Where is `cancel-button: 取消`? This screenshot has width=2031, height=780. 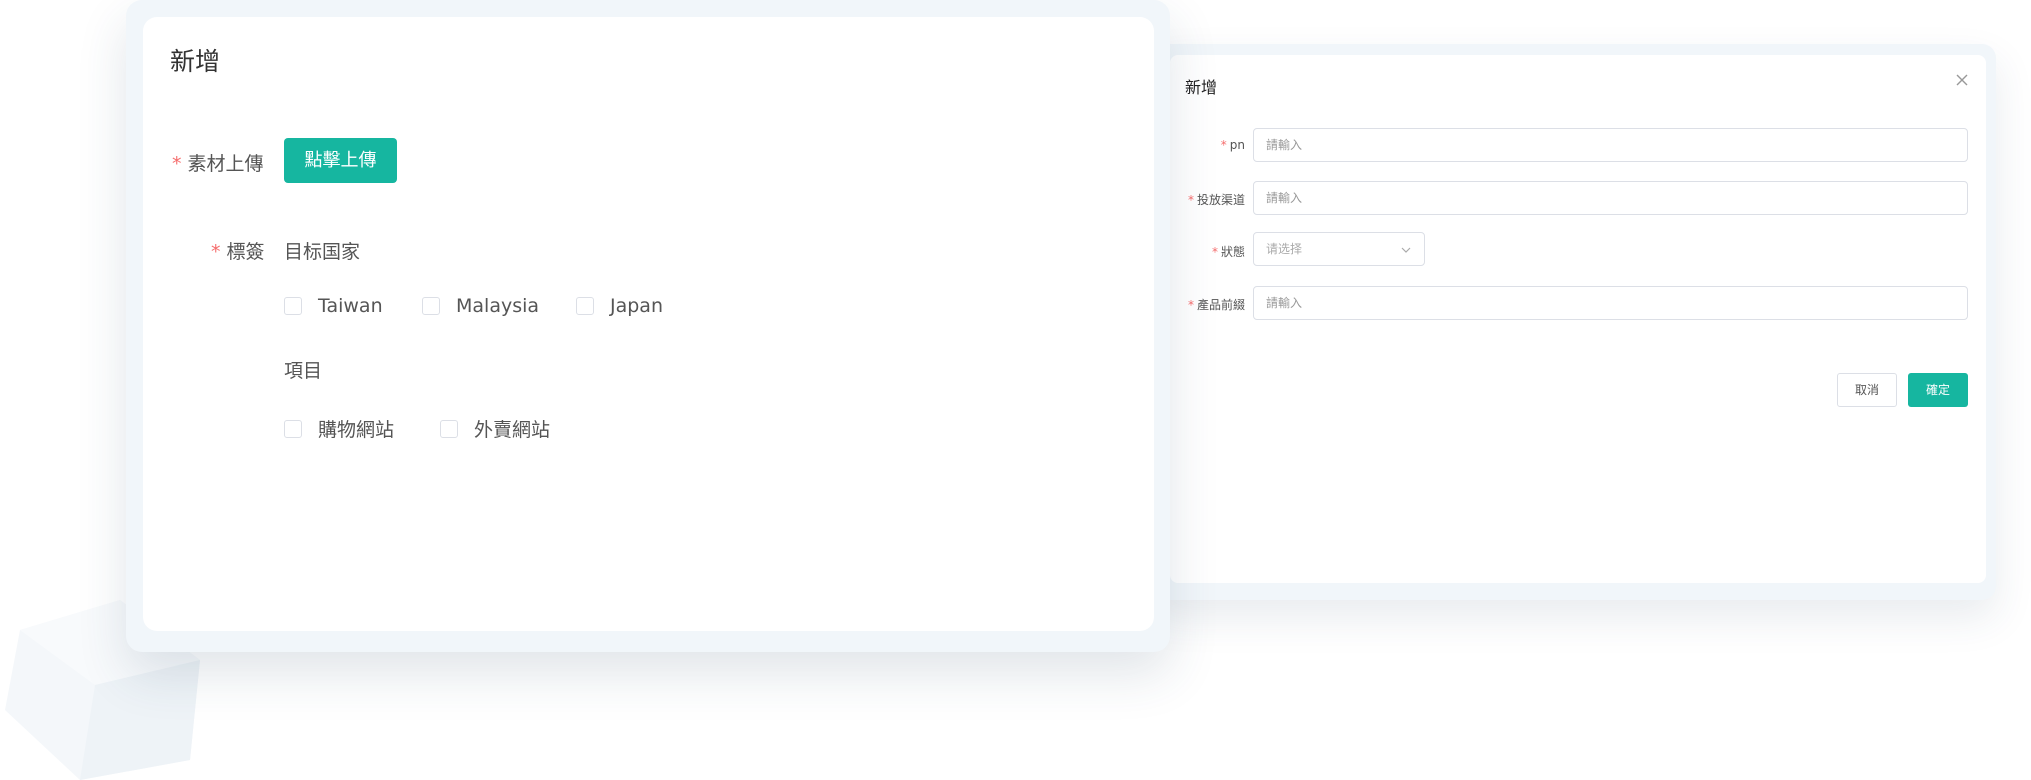 cancel-button: 取消 is located at coordinates (1867, 390).